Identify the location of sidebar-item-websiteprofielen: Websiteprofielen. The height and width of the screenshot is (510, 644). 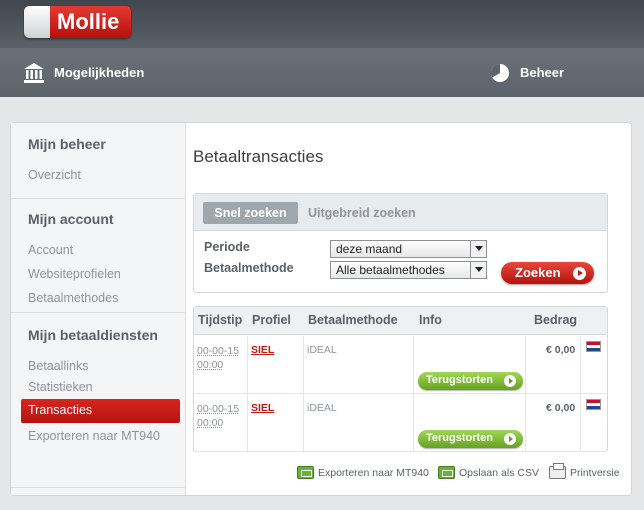
(74, 274).